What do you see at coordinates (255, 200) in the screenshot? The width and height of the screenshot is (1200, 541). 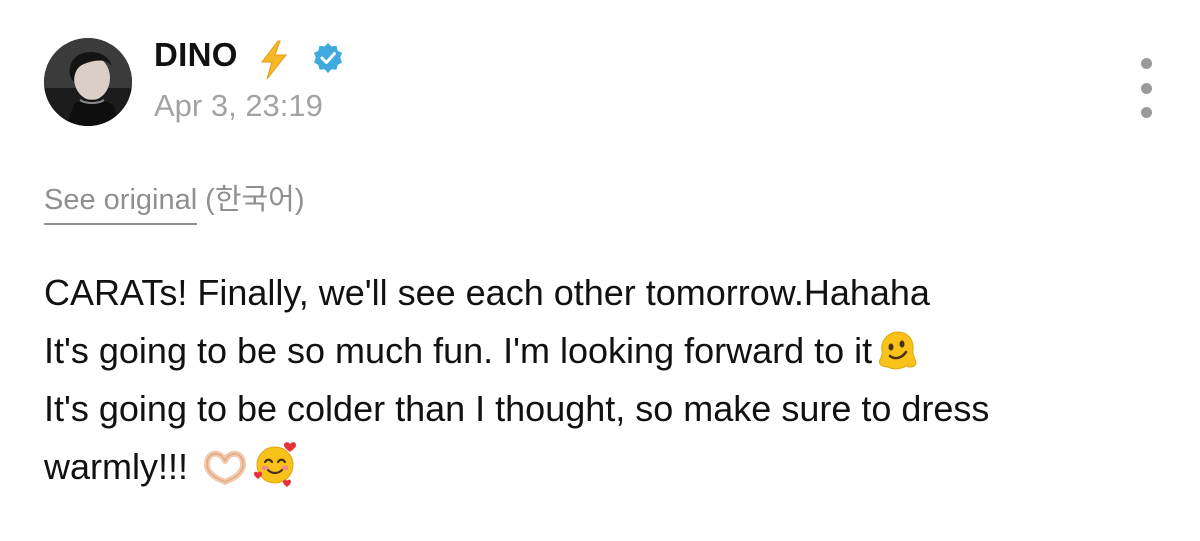 I see `original-language-label: (한국어)` at bounding box center [255, 200].